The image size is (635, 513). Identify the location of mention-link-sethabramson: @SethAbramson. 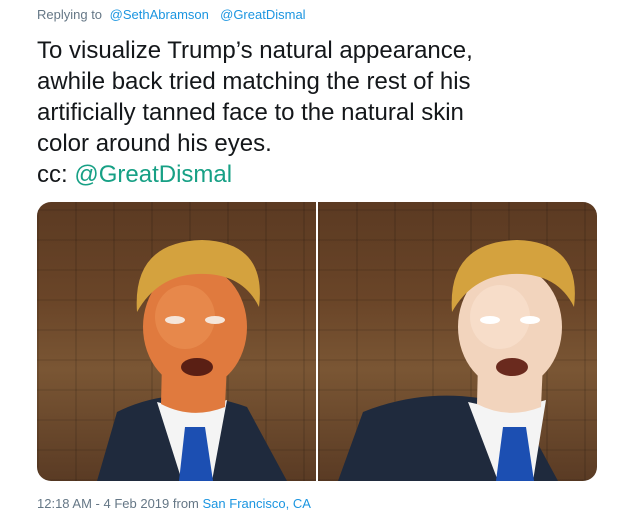
(159, 14).